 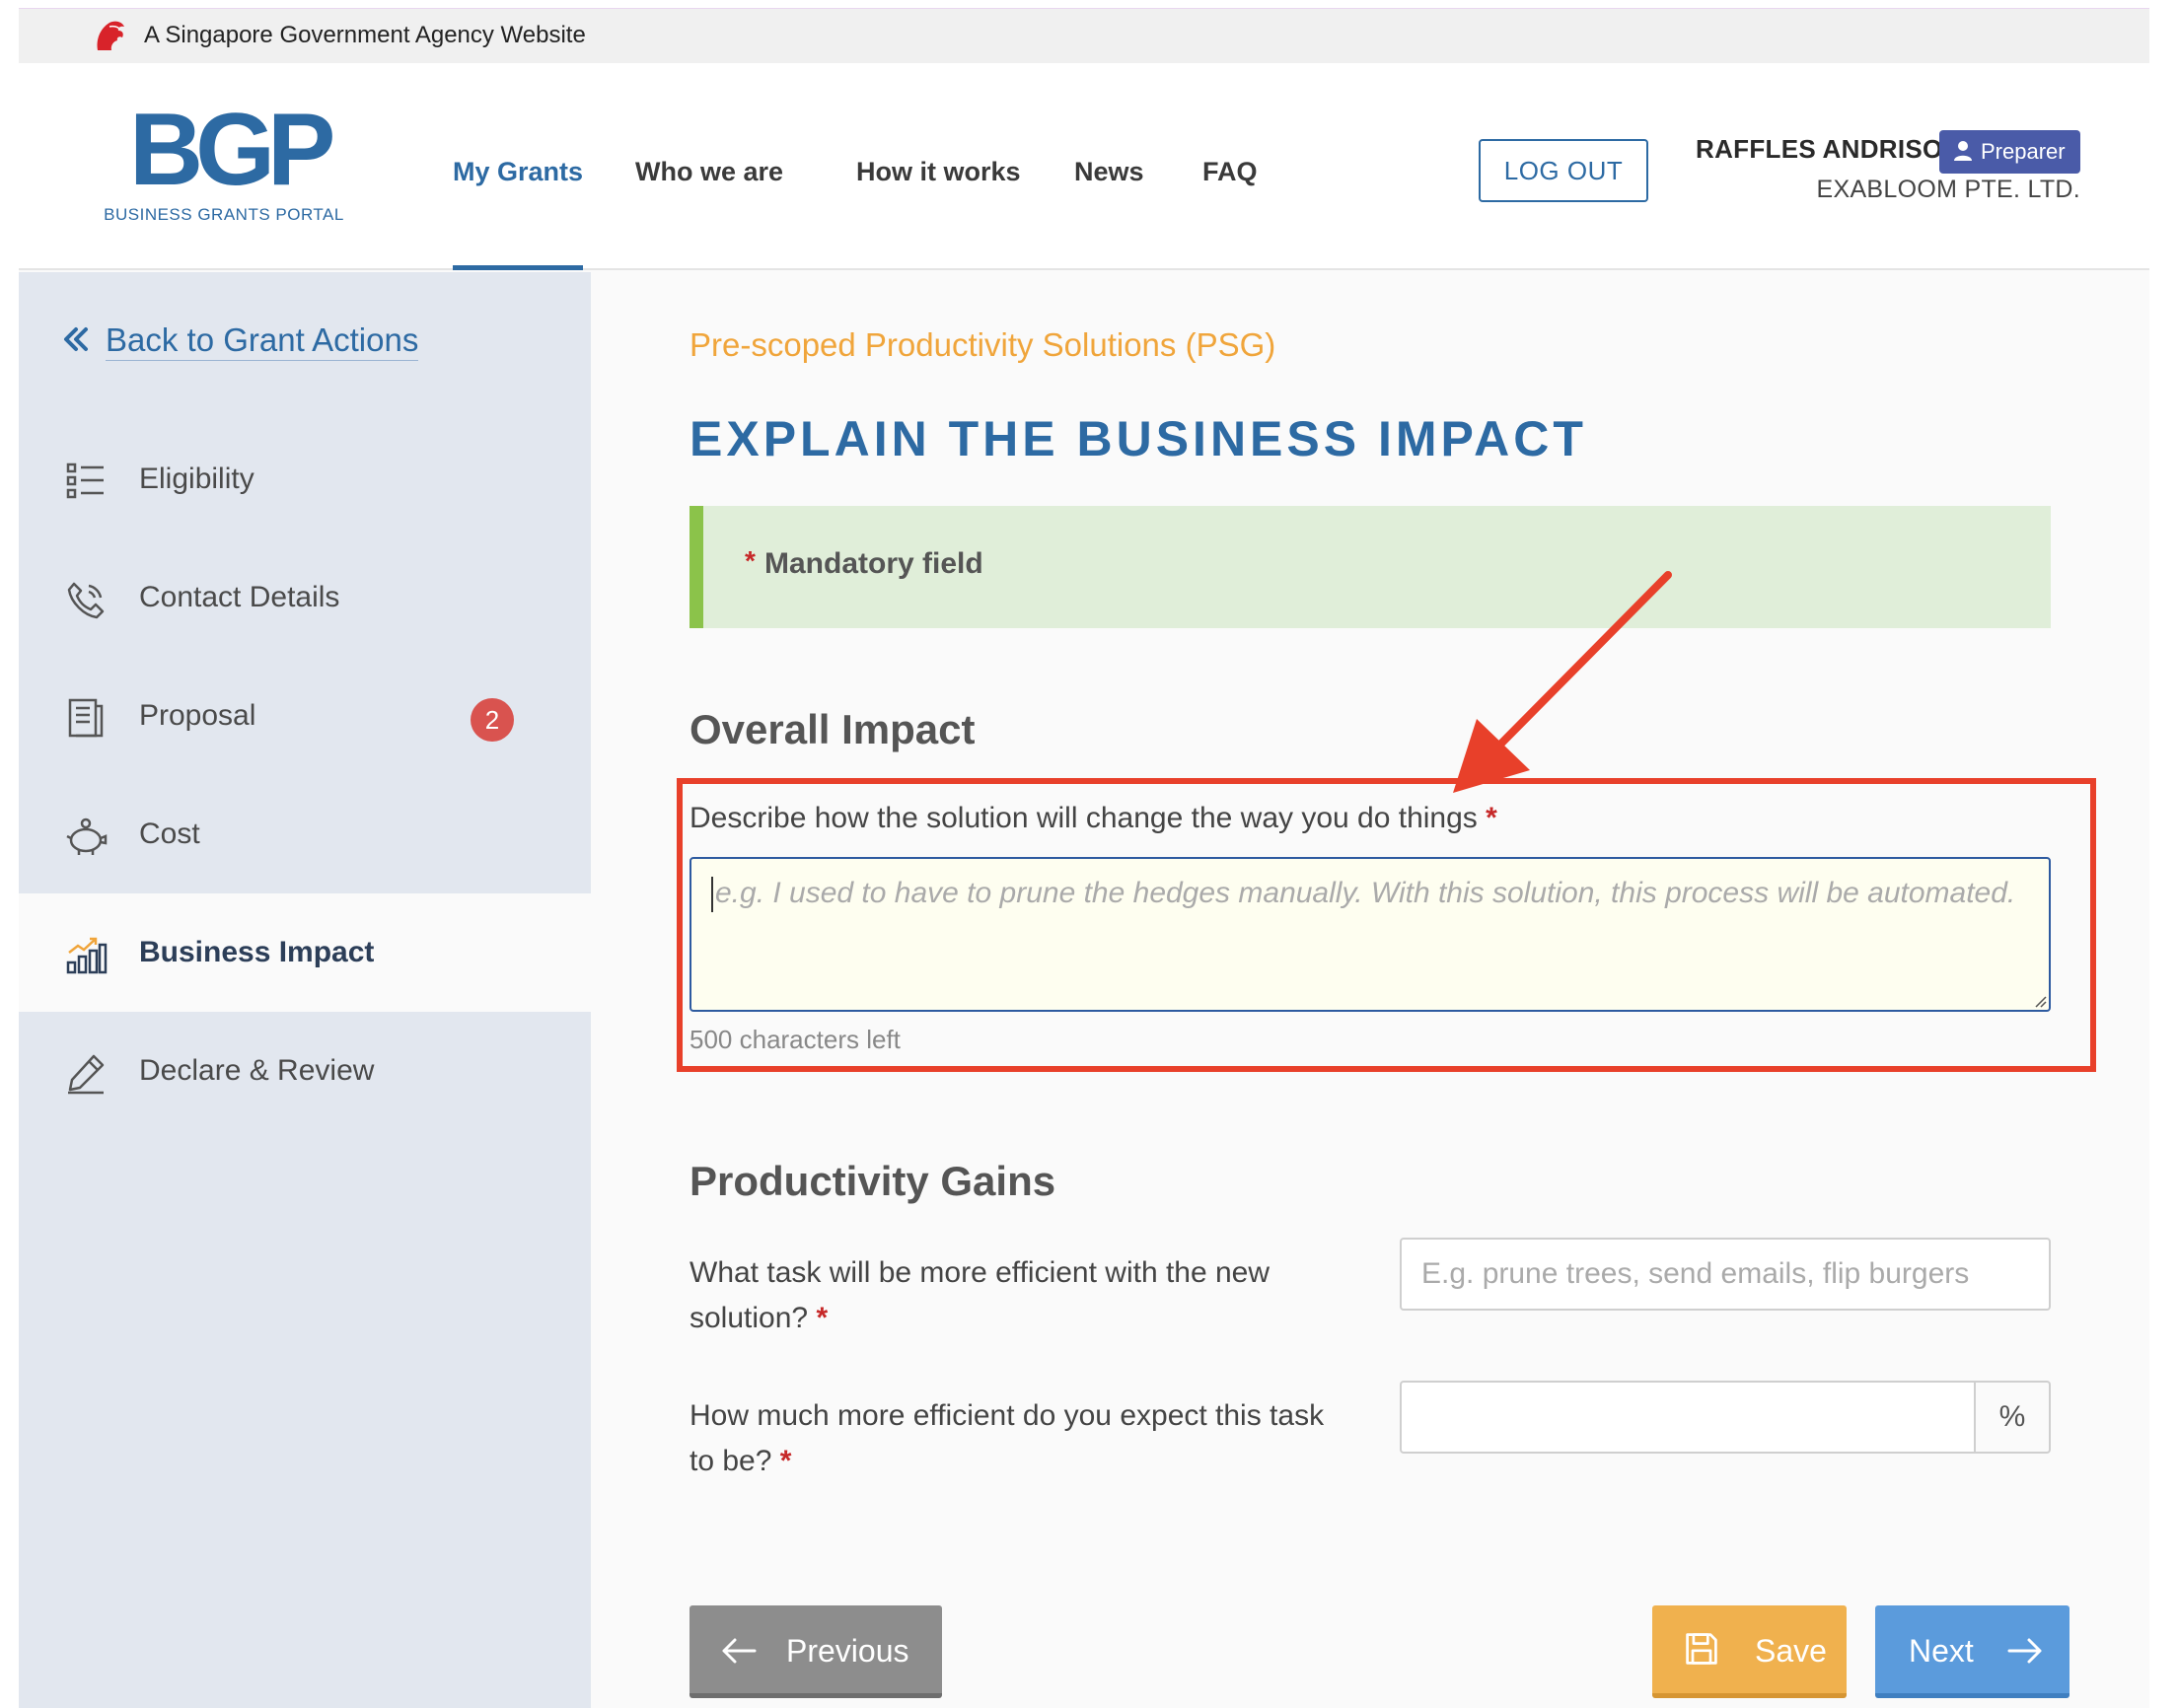 What do you see at coordinates (87, 1074) in the screenshot?
I see `pen-icon` at bounding box center [87, 1074].